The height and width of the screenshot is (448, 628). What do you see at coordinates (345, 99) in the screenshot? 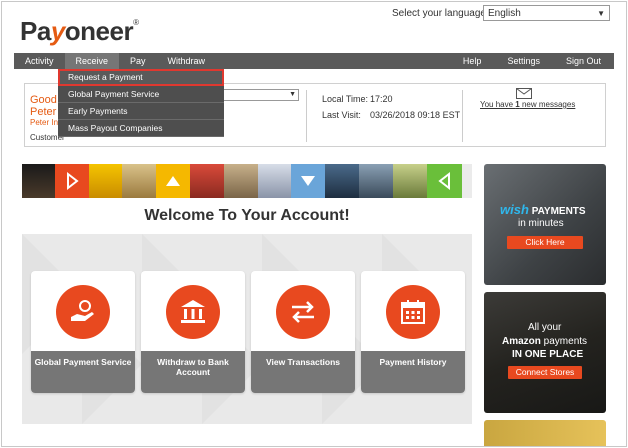
I see `local-time-label: Local Time:` at bounding box center [345, 99].